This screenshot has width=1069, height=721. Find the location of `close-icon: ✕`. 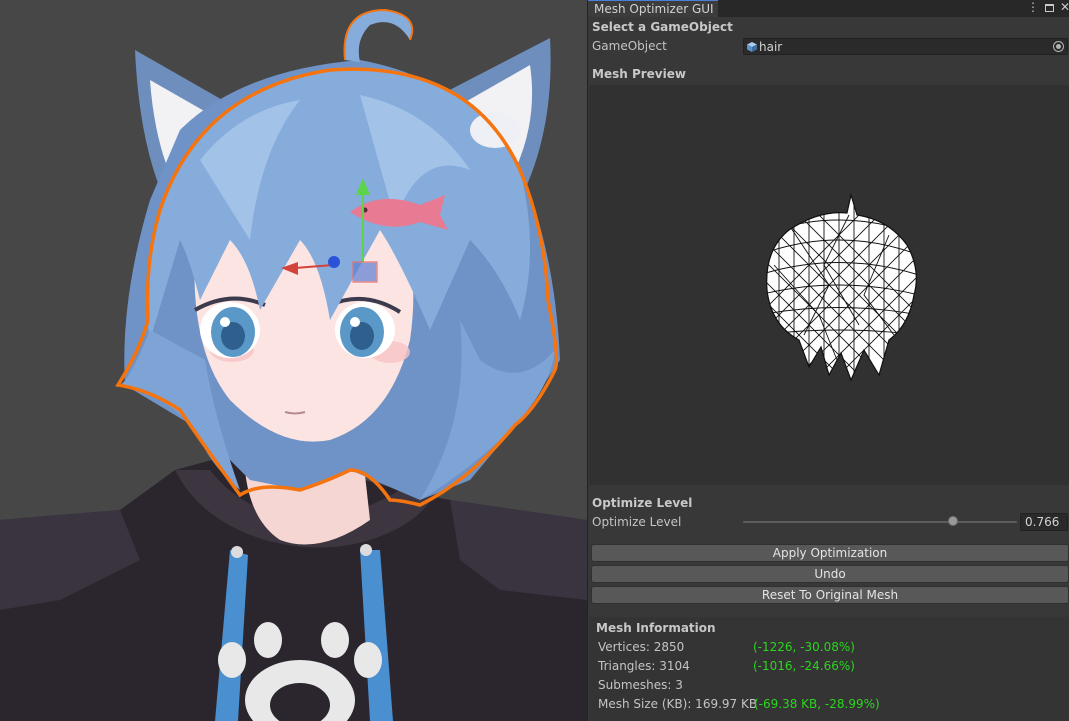

close-icon: ✕ is located at coordinates (1063, 8).